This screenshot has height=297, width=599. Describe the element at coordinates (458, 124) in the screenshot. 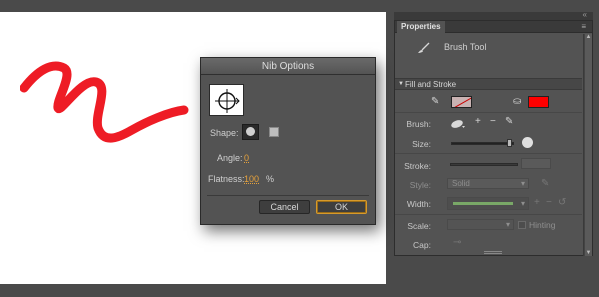

I see `brush-shape-icon` at that location.